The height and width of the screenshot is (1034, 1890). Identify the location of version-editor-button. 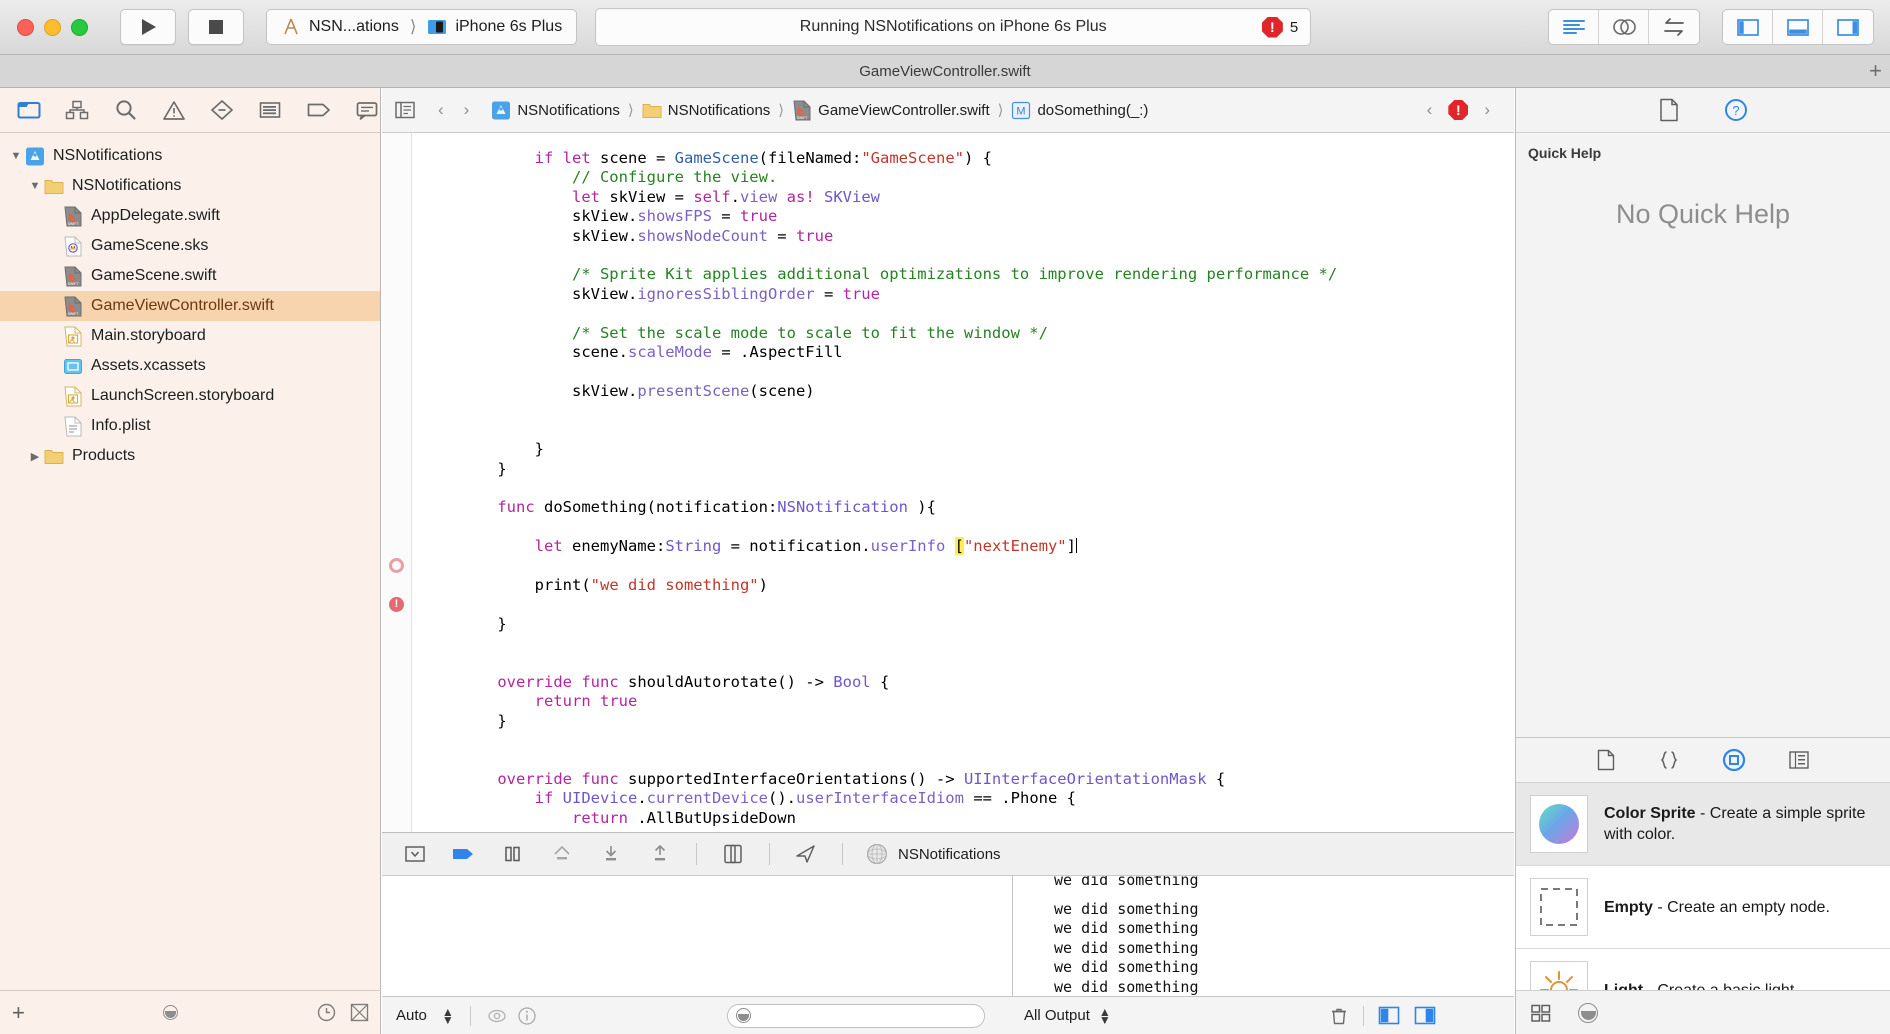
(1674, 27).